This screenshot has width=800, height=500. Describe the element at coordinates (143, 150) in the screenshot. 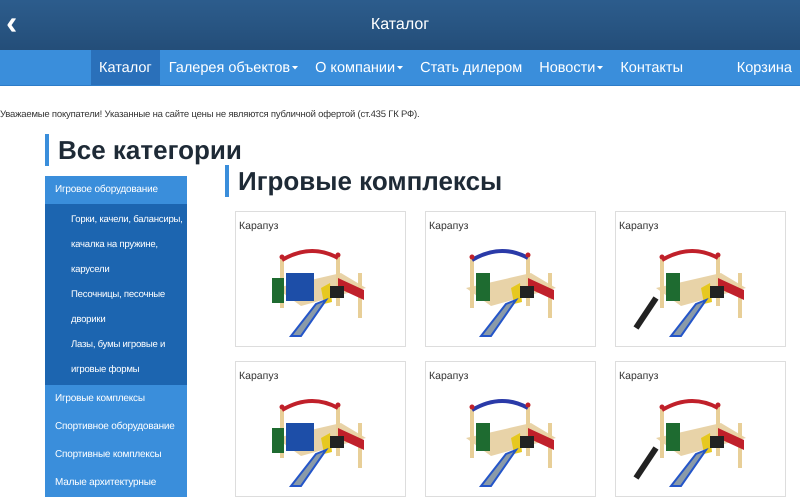

I see `section-heading: Все категории` at that location.